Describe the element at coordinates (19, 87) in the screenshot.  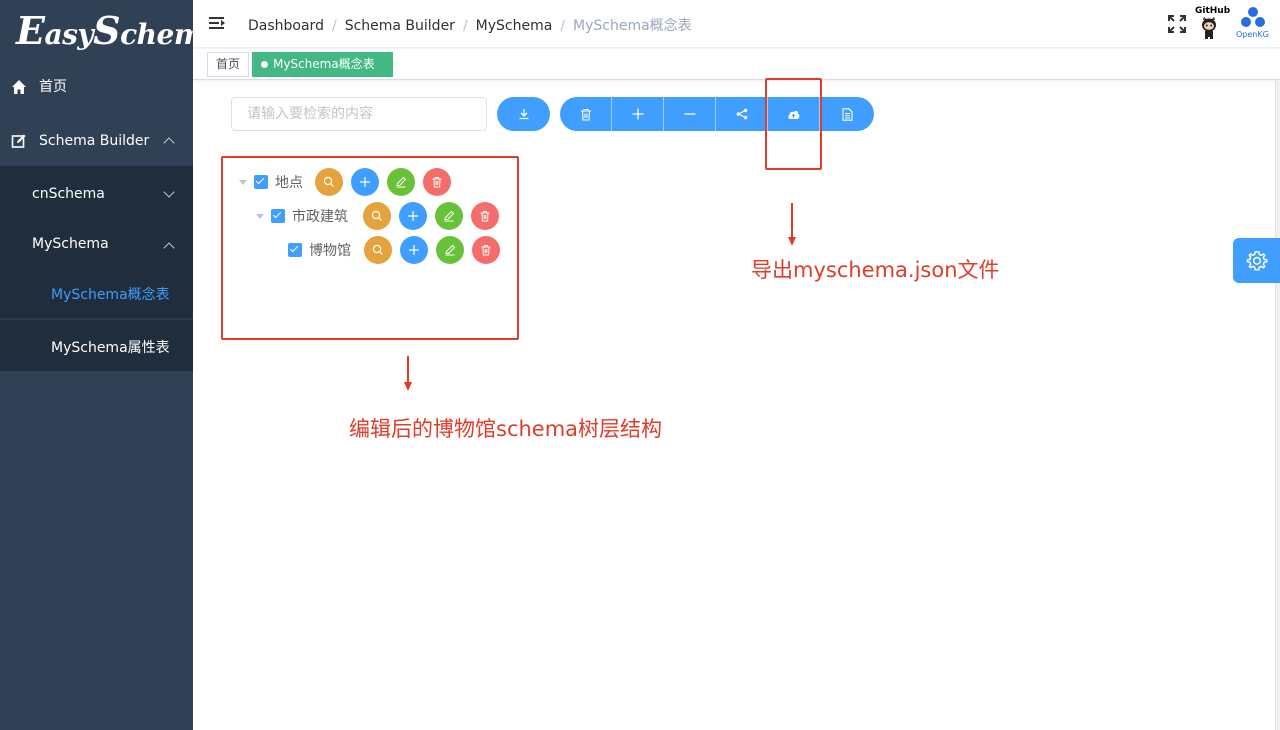
I see `home-icon` at that location.